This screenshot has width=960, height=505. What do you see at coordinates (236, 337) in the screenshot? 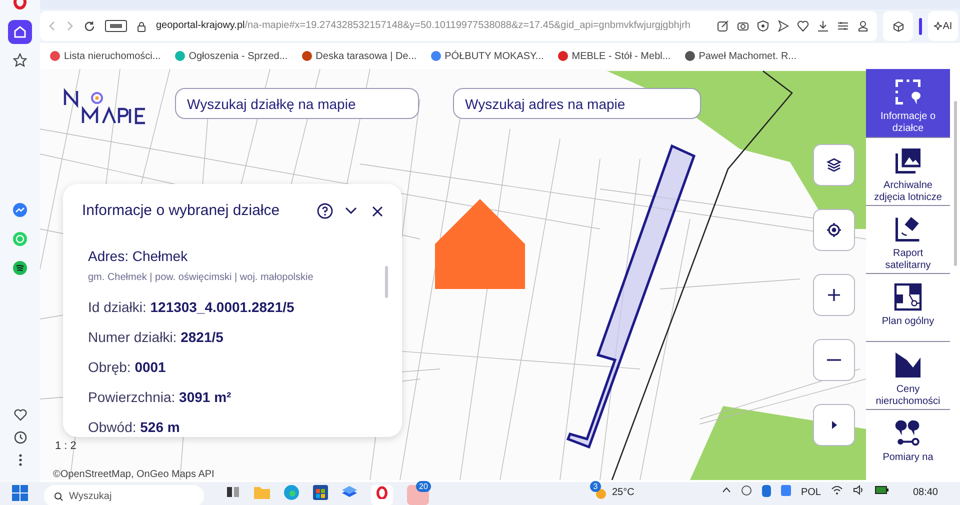
I see `parcel-field: Numer działki: 2821/5` at bounding box center [236, 337].